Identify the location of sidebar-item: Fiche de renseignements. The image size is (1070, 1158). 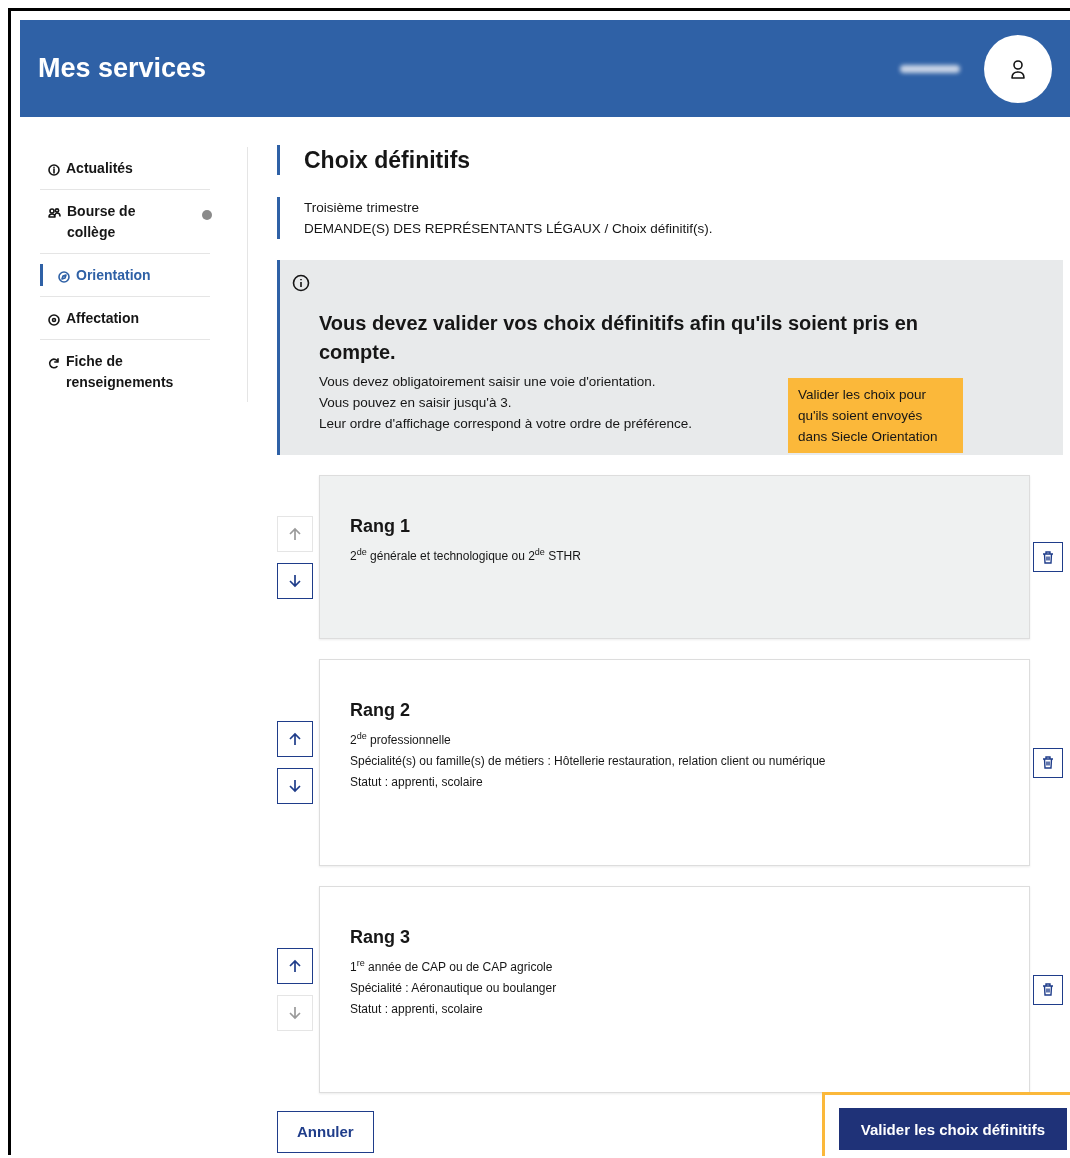
(125, 371).